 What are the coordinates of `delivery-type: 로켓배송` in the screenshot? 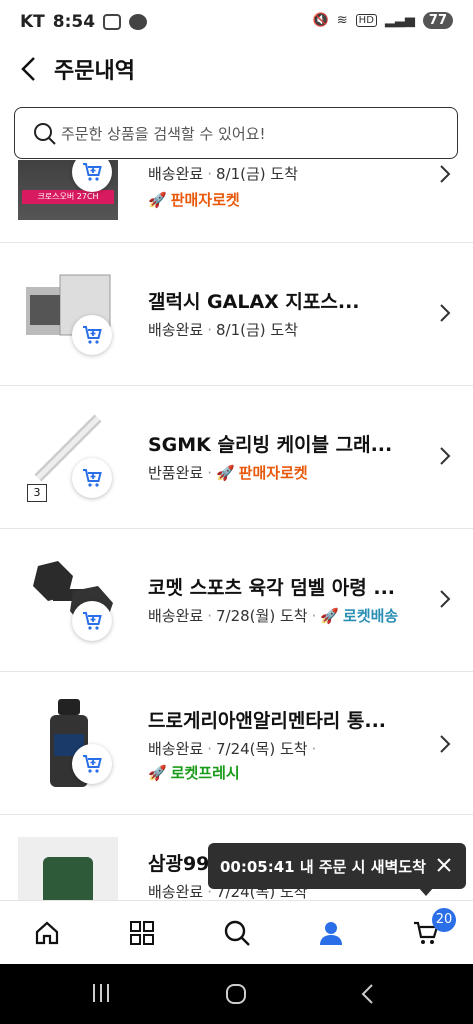 It's located at (371, 616).